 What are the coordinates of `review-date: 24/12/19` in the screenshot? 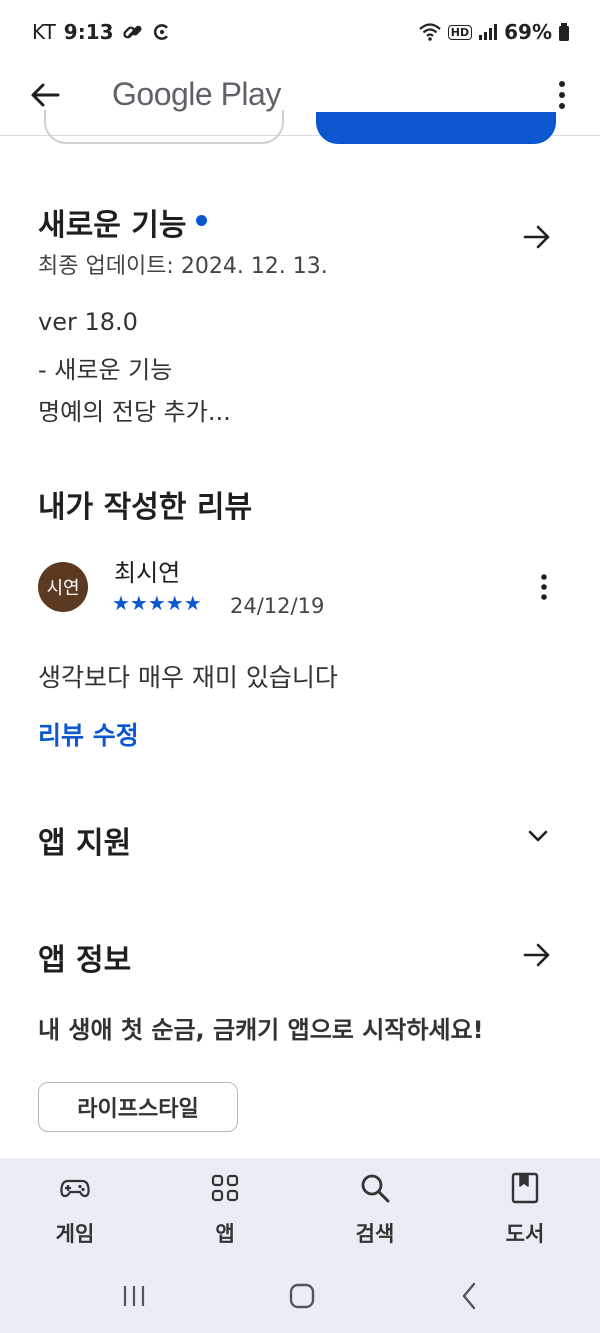 It's located at (277, 606).